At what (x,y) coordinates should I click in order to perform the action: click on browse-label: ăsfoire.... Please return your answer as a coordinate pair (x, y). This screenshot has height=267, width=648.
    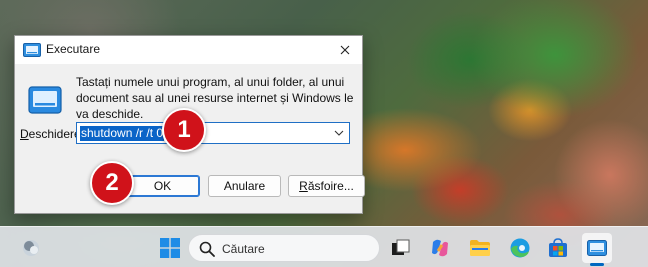
    Looking at the image, I should click on (330, 186).